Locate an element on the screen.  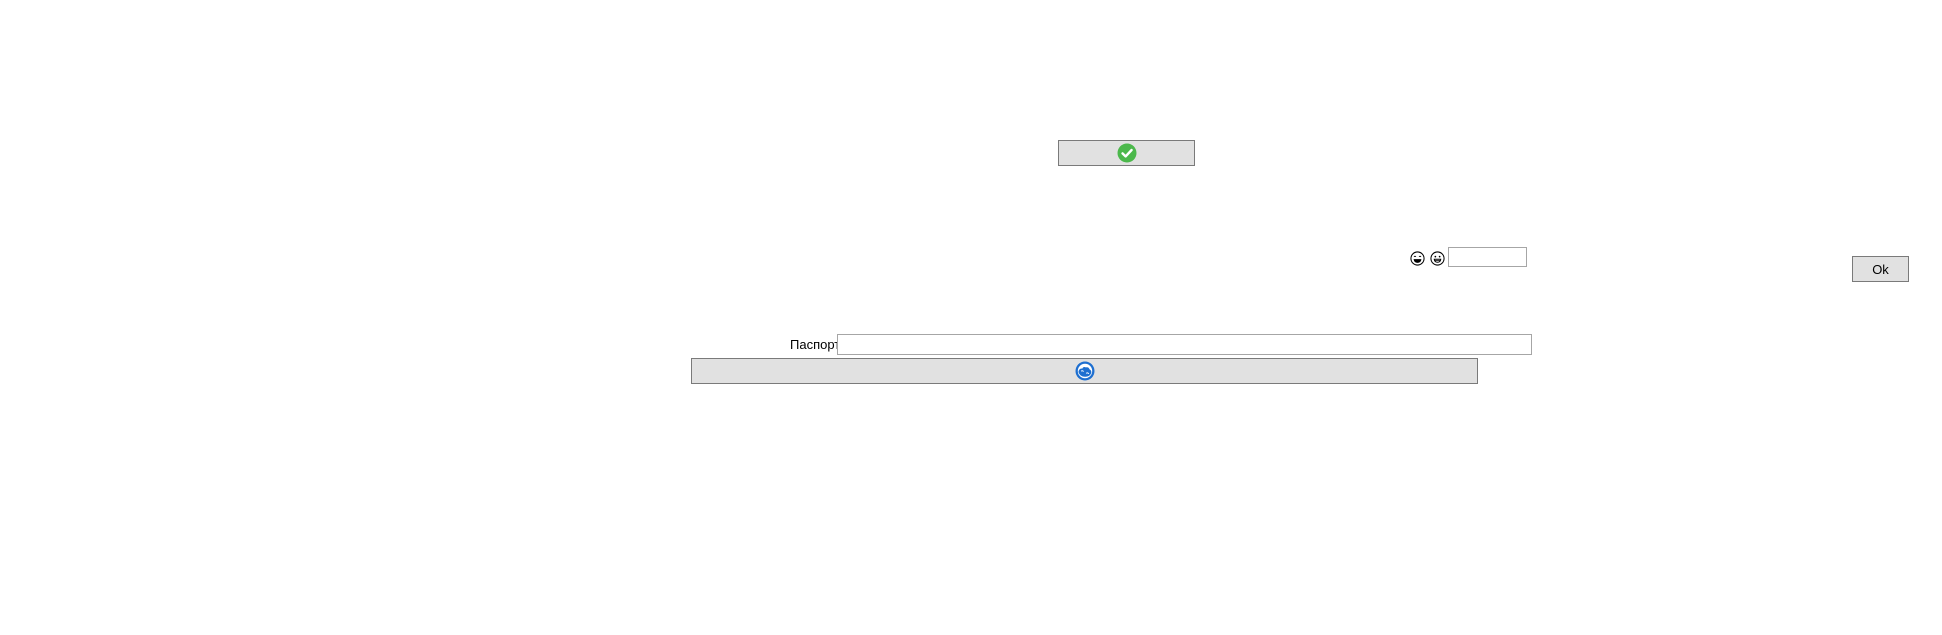
small-text-input is located at coordinates (1487, 257).